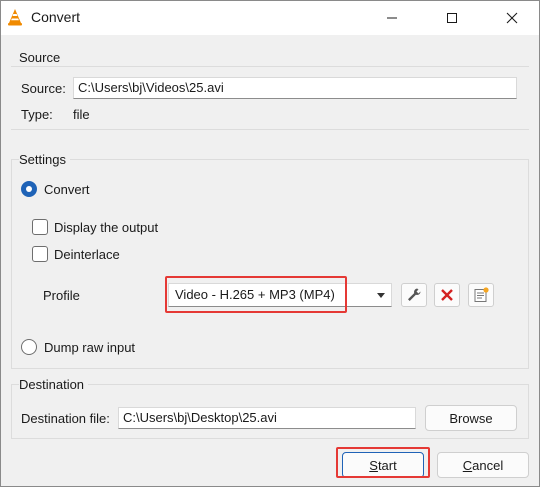 The width and height of the screenshot is (540, 487). What do you see at coordinates (295, 88) in the screenshot?
I see `source-path-field: C:\Users\bj\Videos\25.avi` at bounding box center [295, 88].